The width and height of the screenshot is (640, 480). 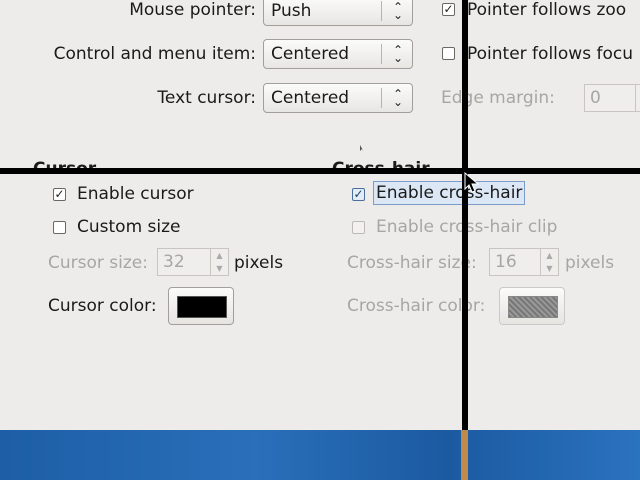 What do you see at coordinates (612, 98) in the screenshot?
I see `edge-margin-spin: 0 ▲▼` at bounding box center [612, 98].